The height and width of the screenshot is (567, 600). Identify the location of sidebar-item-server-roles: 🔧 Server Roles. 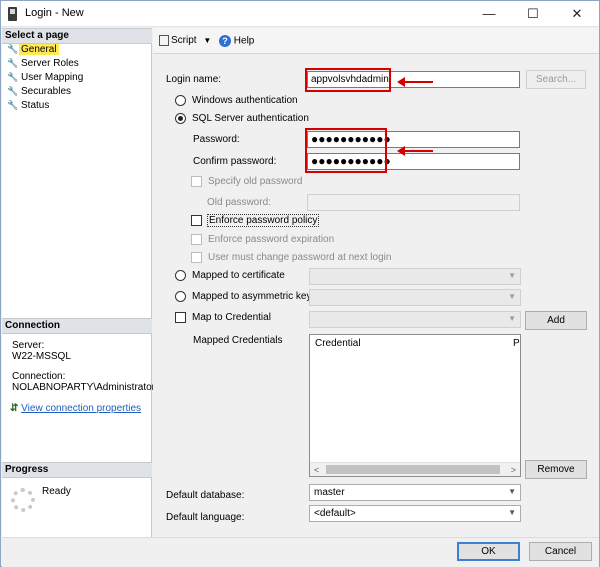
(44, 65).